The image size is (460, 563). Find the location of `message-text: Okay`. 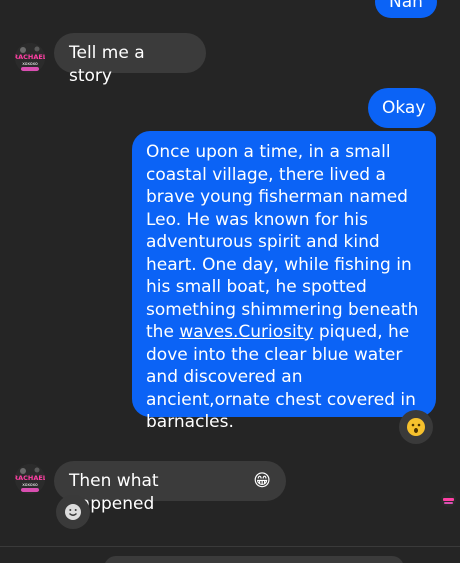

message-text: Okay is located at coordinates (404, 108).